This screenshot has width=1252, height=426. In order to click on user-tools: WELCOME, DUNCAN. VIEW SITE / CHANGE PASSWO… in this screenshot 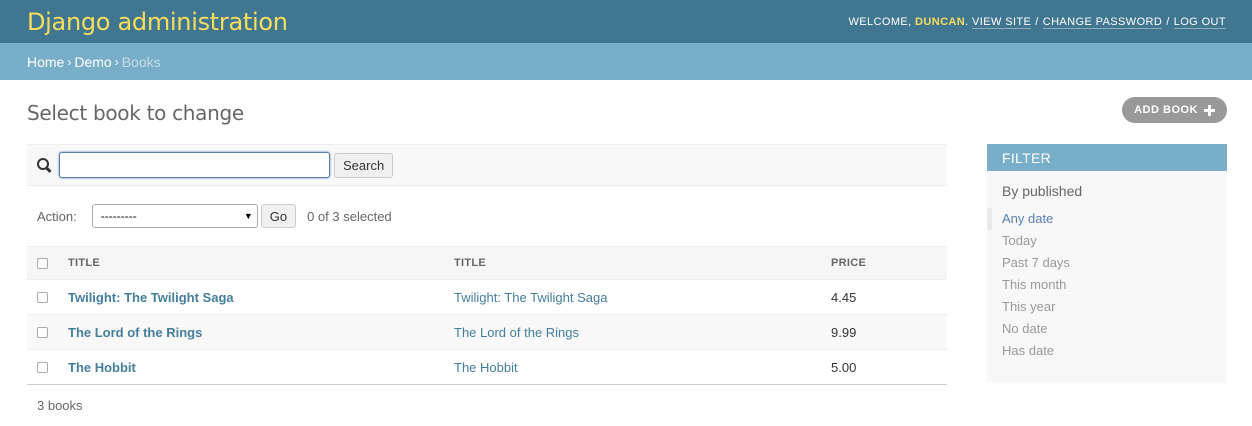, I will do `click(1037, 22)`.